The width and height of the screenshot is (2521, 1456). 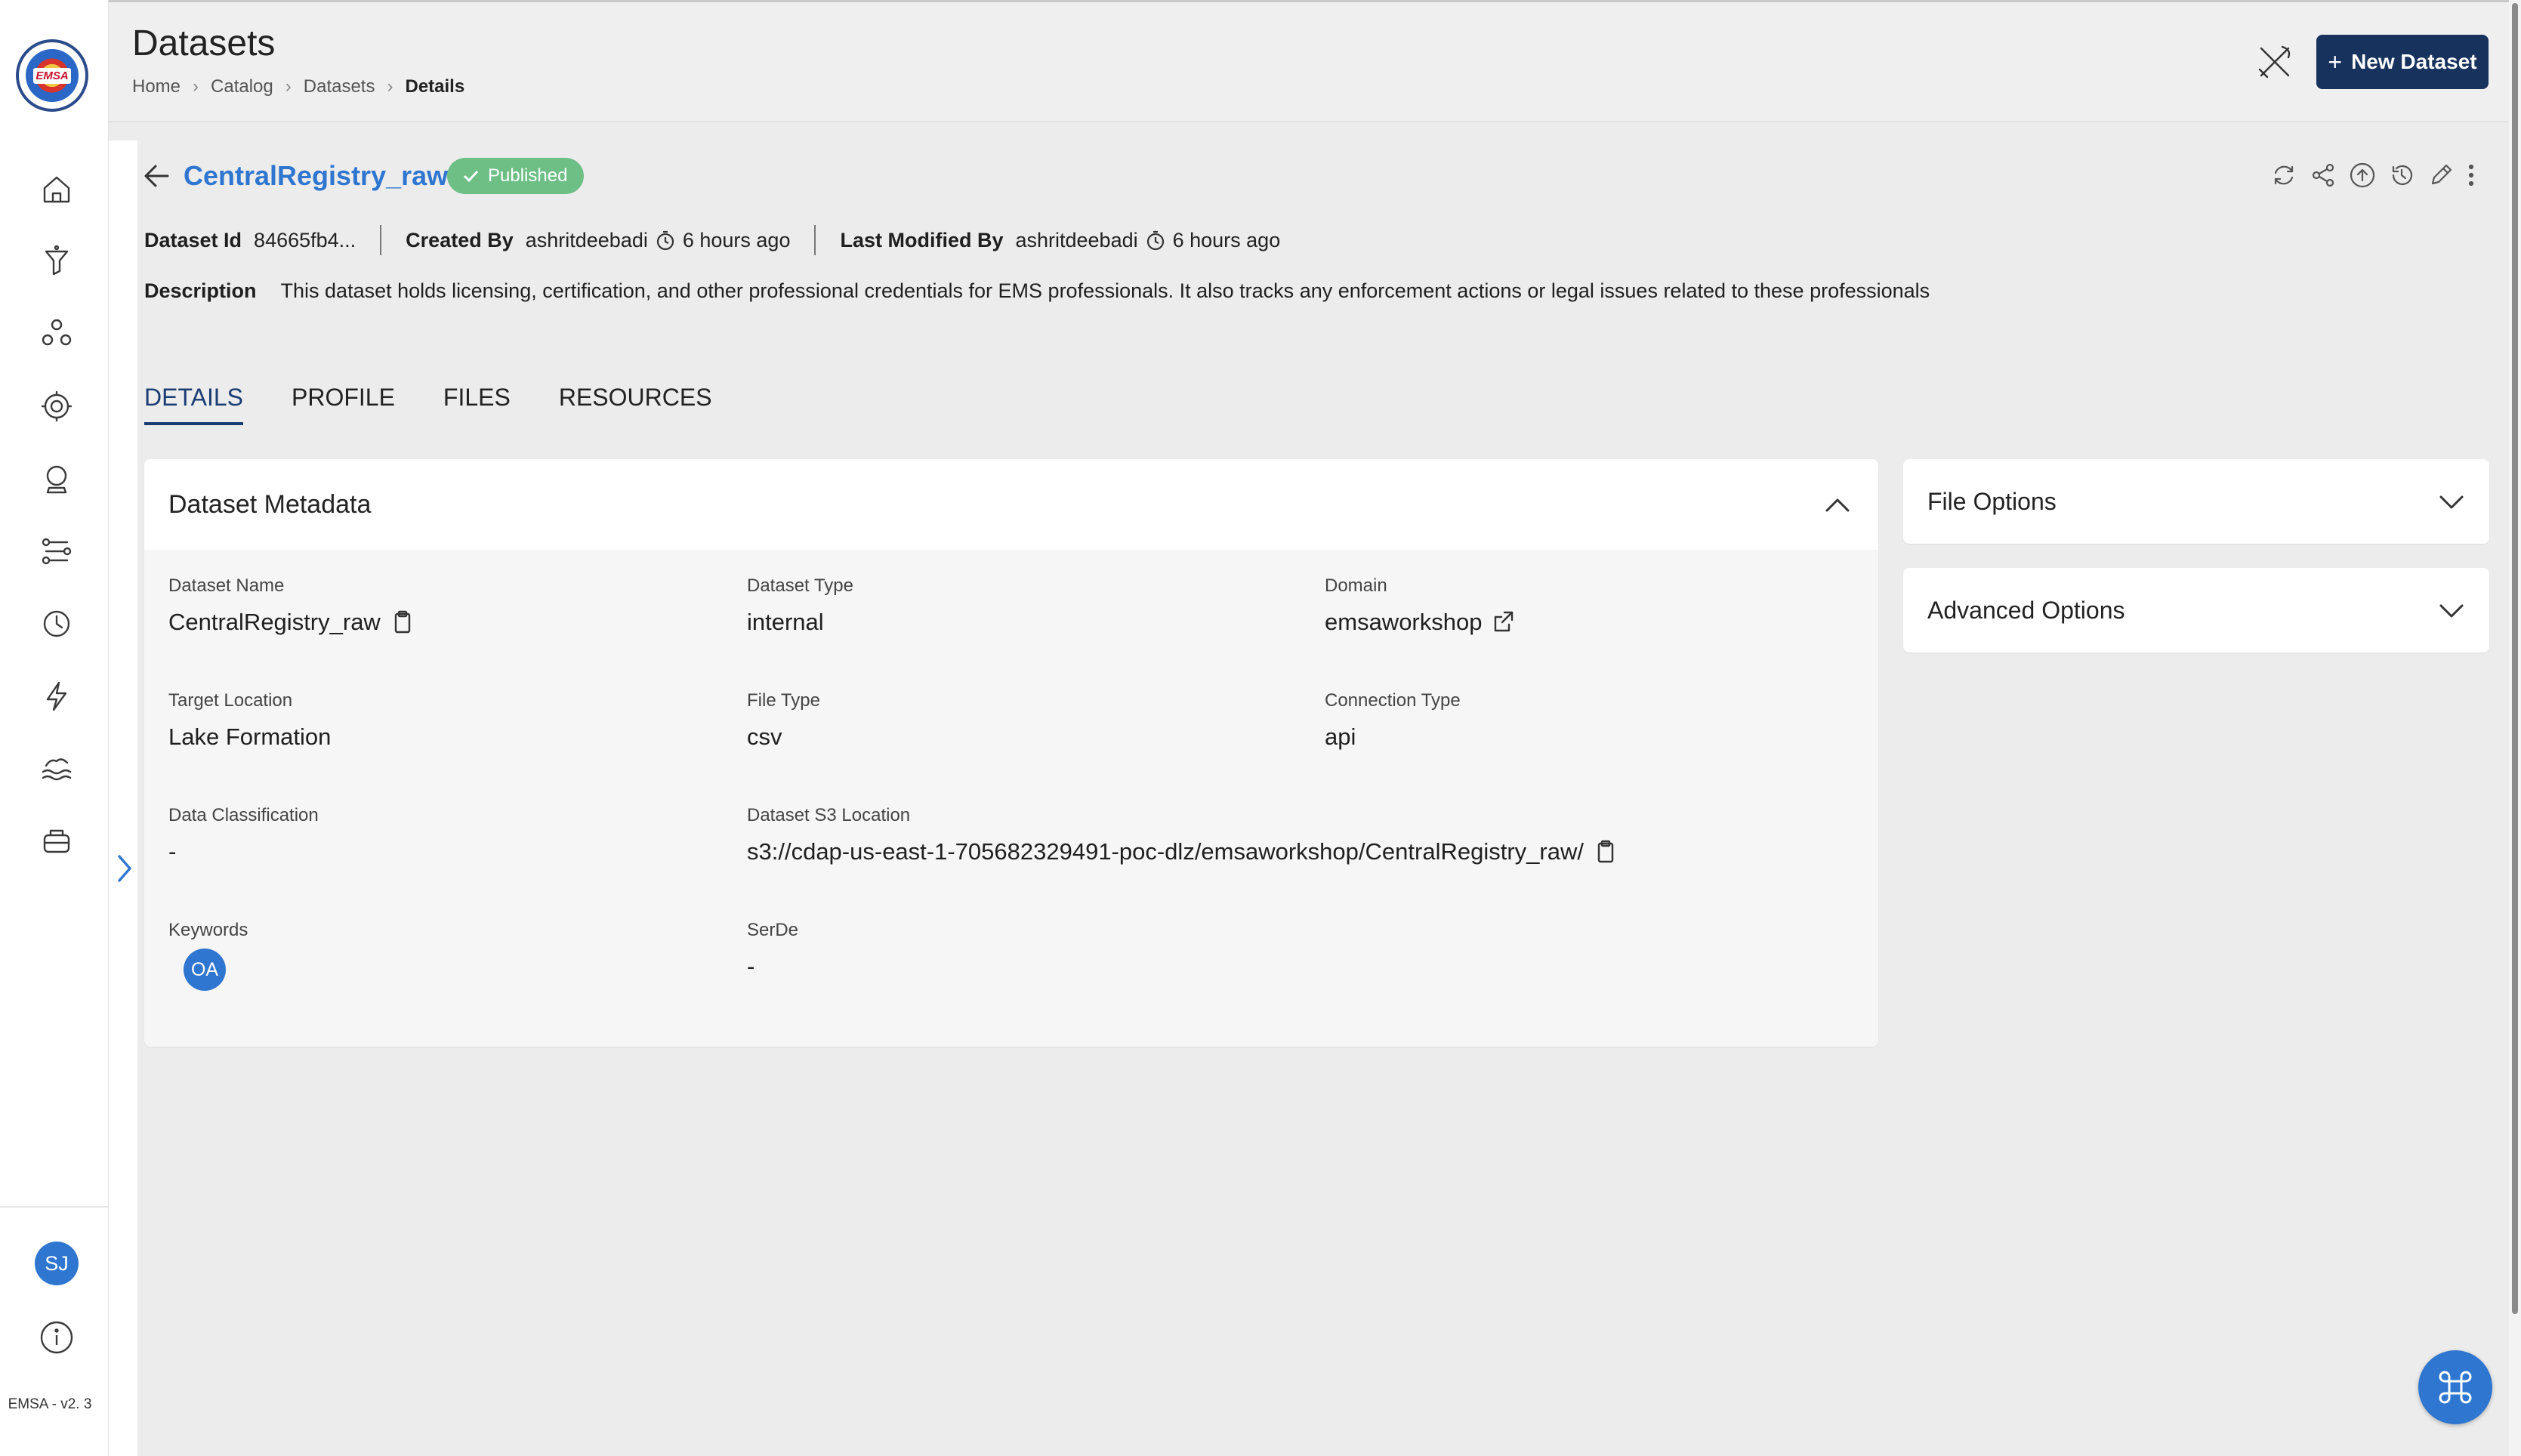 I want to click on field-value: csv, so click(x=765, y=736).